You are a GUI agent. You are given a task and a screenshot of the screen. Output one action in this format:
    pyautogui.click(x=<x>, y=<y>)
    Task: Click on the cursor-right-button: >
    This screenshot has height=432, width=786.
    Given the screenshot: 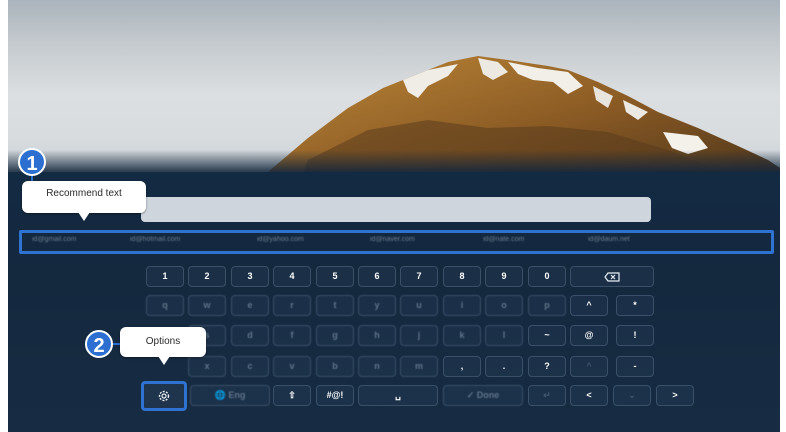 What is the action you would take?
    pyautogui.click(x=675, y=395)
    